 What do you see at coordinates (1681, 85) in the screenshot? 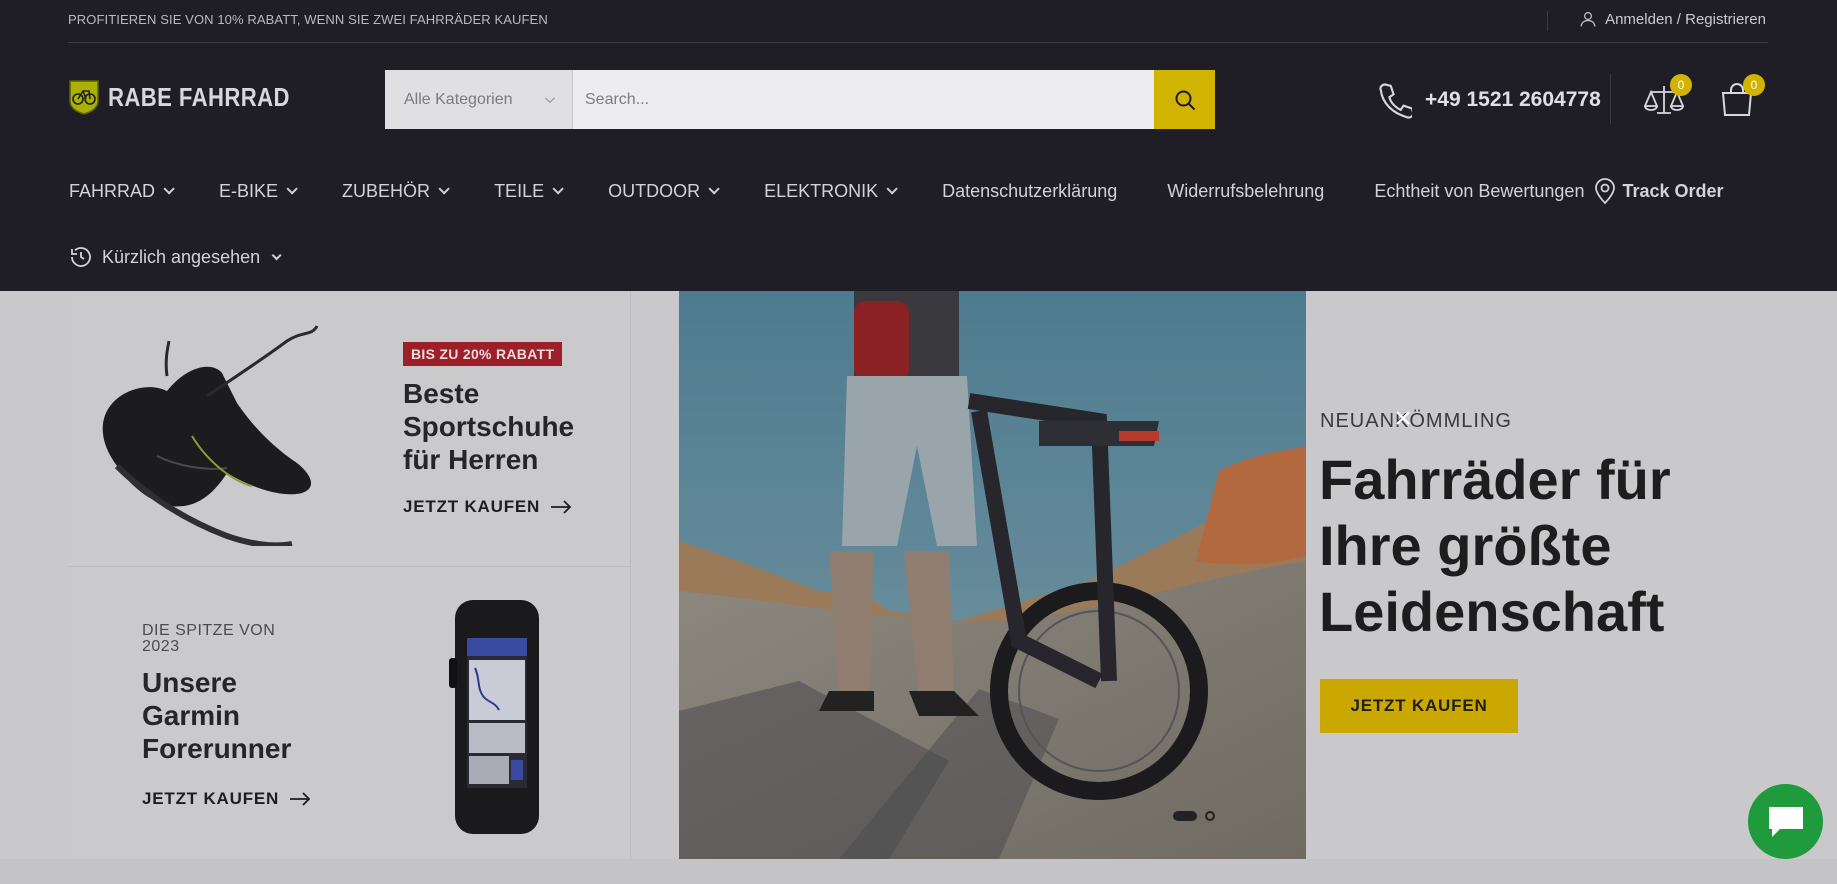
I see `compare-count-badge: 0` at bounding box center [1681, 85].